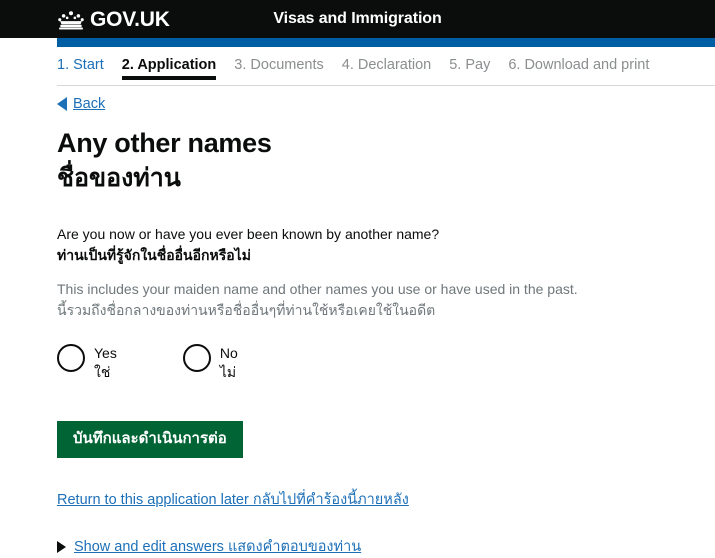  Describe the element at coordinates (168, 68) in the screenshot. I see `step-item-application: 2. Application` at that location.